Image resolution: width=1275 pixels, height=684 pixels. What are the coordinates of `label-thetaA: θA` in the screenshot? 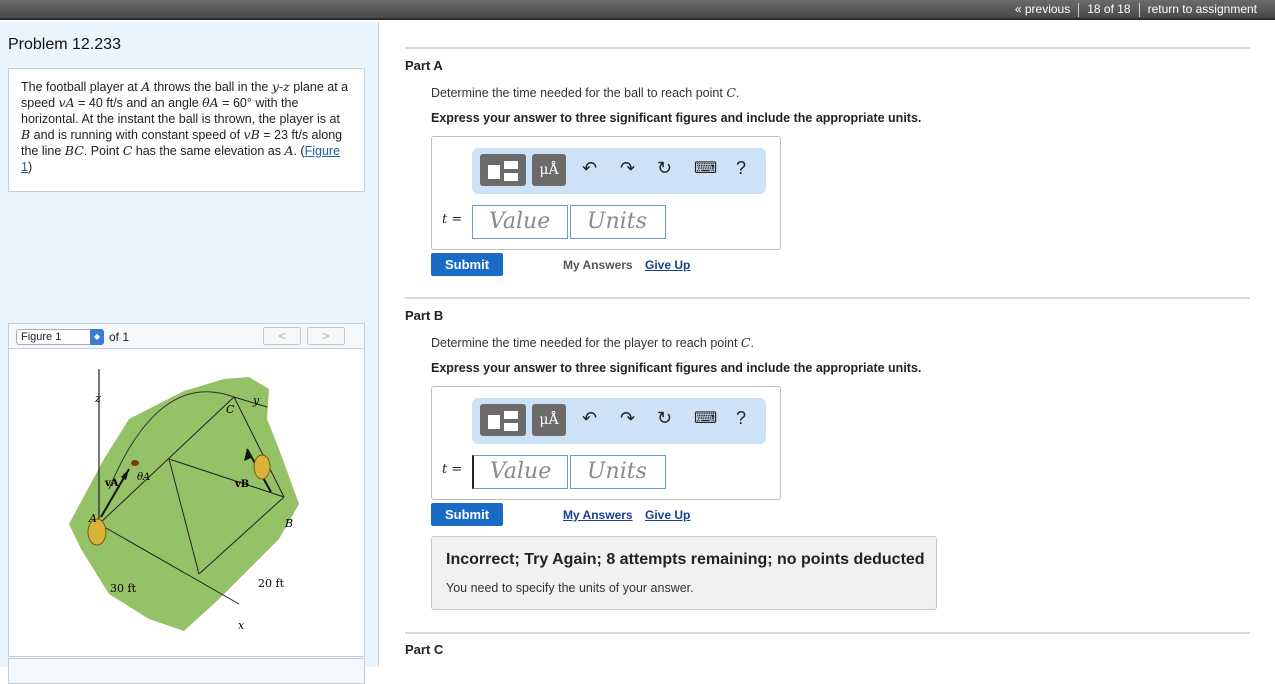 It's located at (143, 477).